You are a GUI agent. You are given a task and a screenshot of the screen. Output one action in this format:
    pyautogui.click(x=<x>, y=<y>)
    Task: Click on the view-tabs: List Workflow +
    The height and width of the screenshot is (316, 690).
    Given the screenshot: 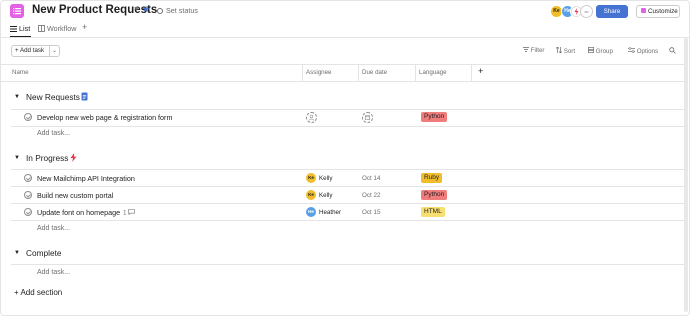 What is the action you would take?
    pyautogui.click(x=345, y=29)
    